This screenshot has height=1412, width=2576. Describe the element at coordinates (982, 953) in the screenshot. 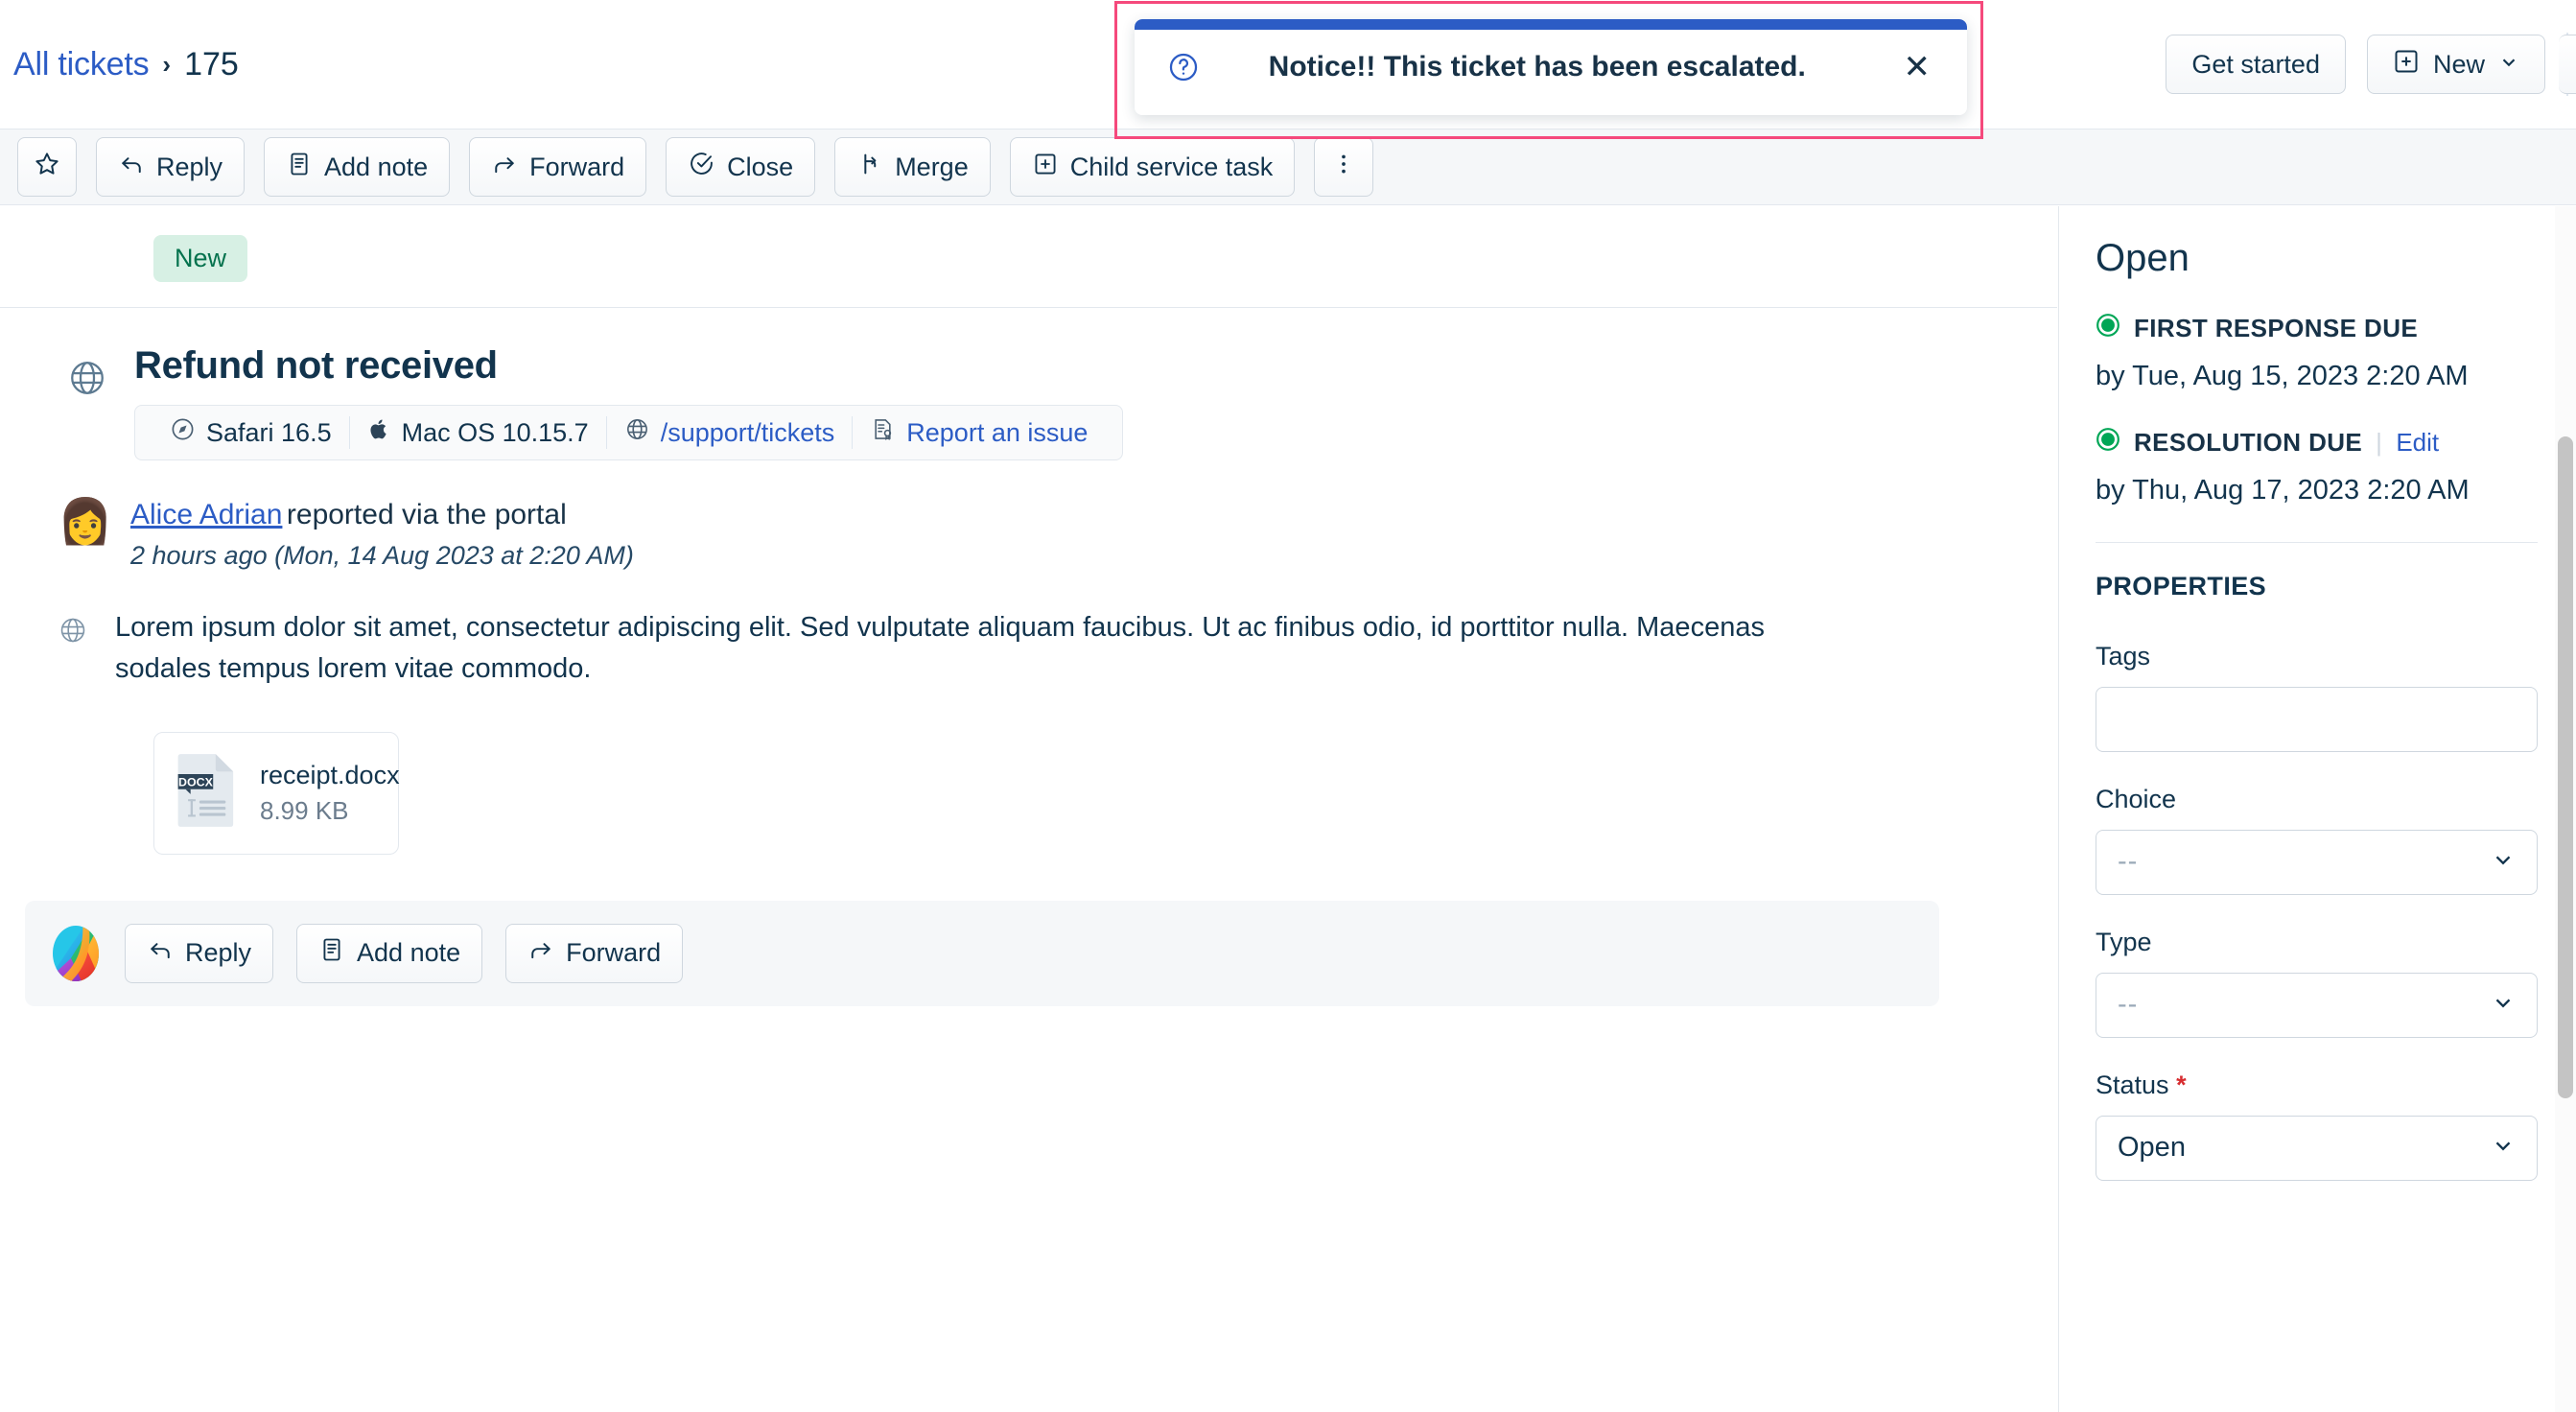

I see `reply-action-bar: Reply Add note Forward` at that location.